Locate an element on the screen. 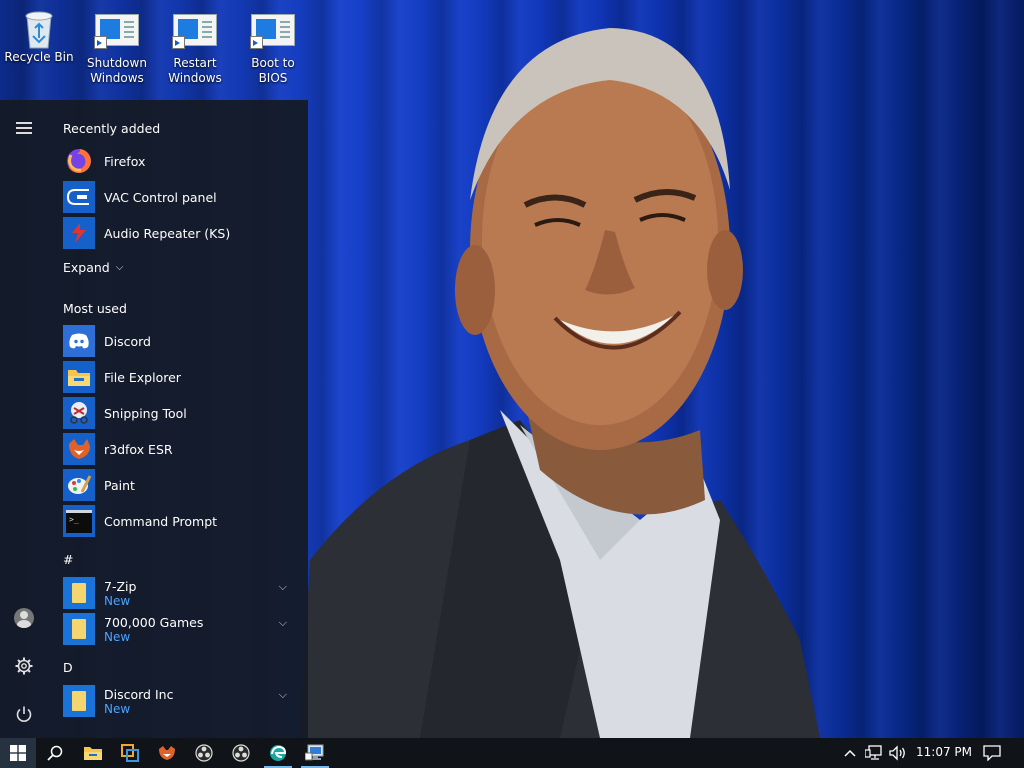  section-header-recently-added: Recently added is located at coordinates (112, 128).